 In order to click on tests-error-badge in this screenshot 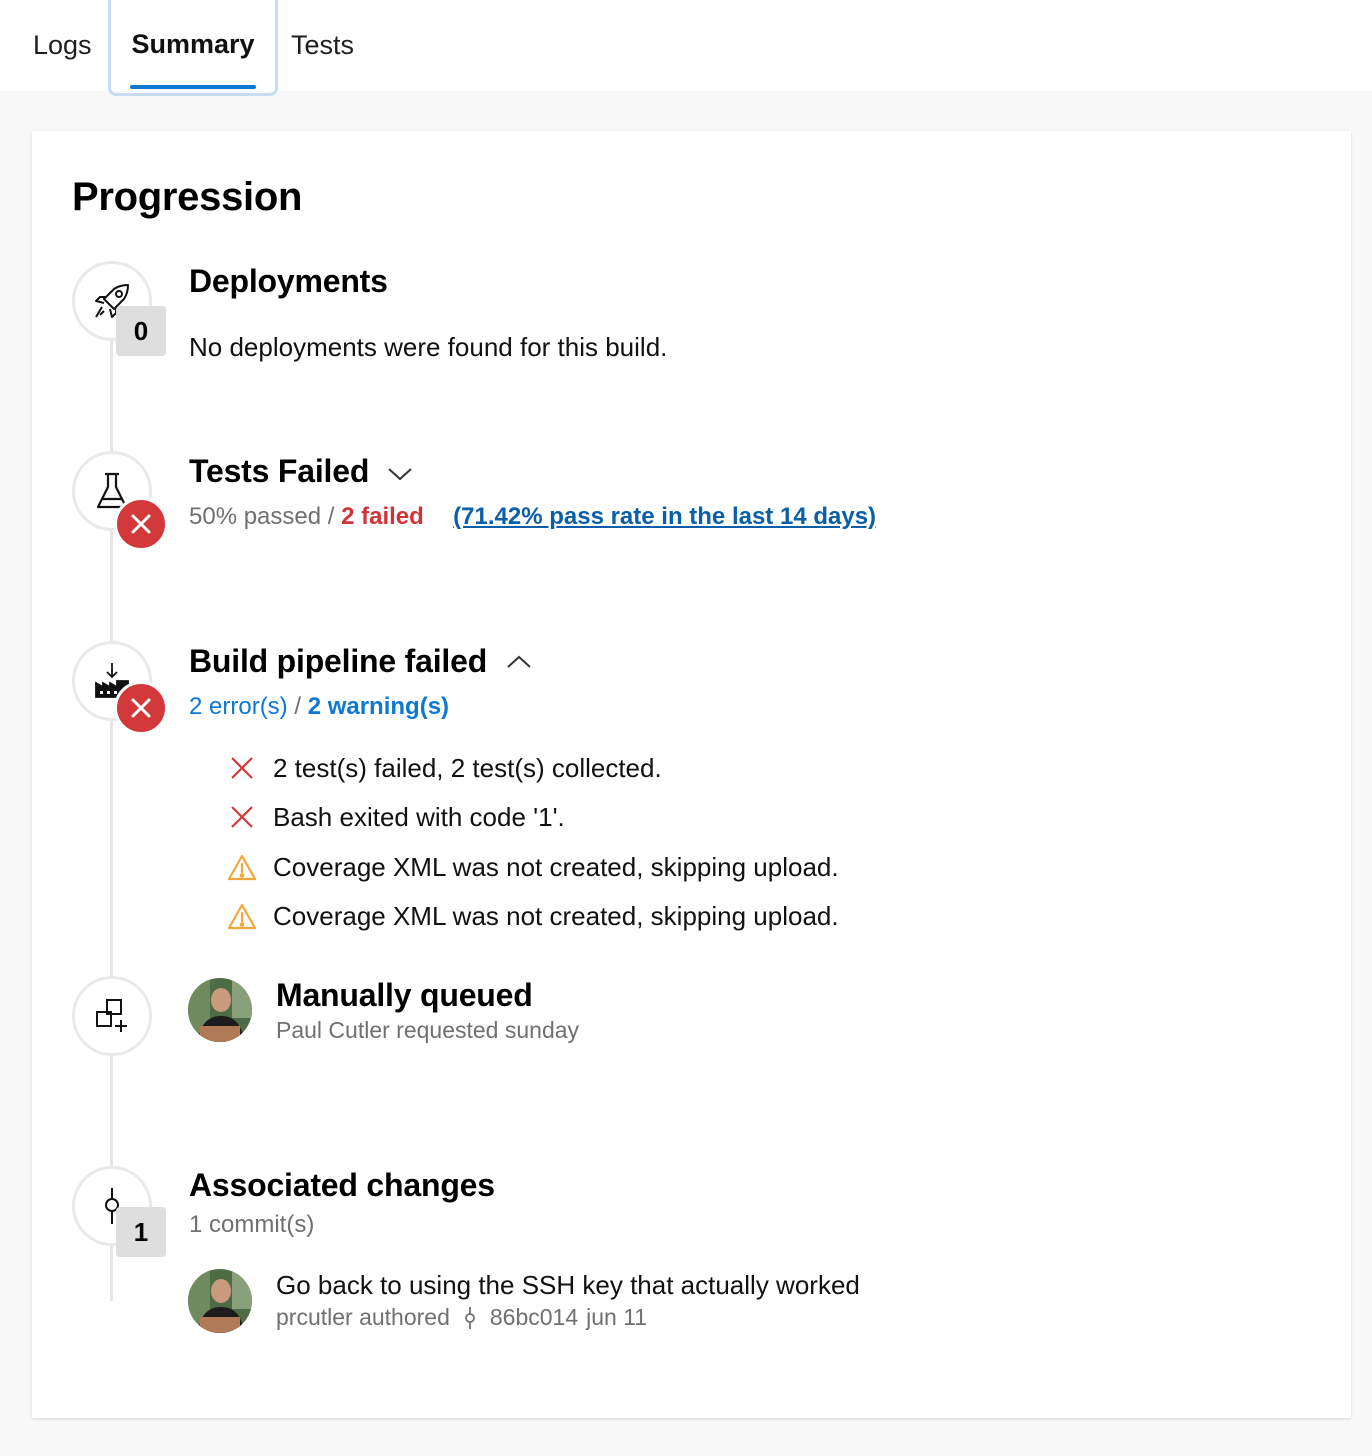, I will do `click(141, 524)`.